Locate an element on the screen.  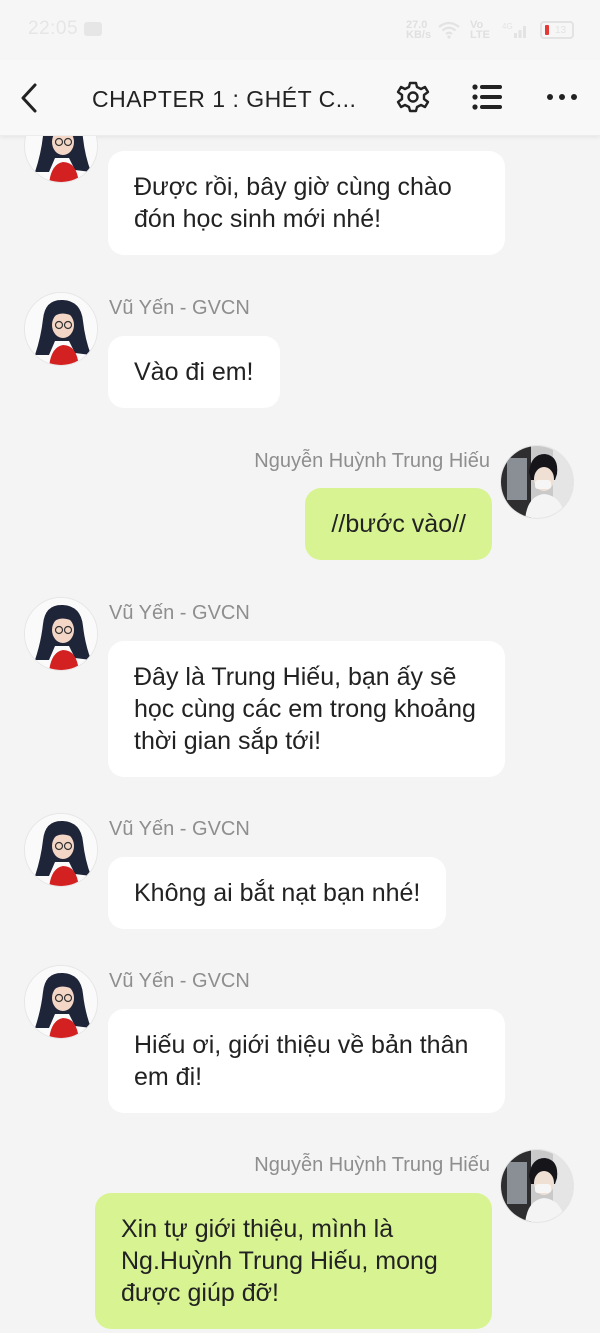
more-options-button is located at coordinates (562, 97).